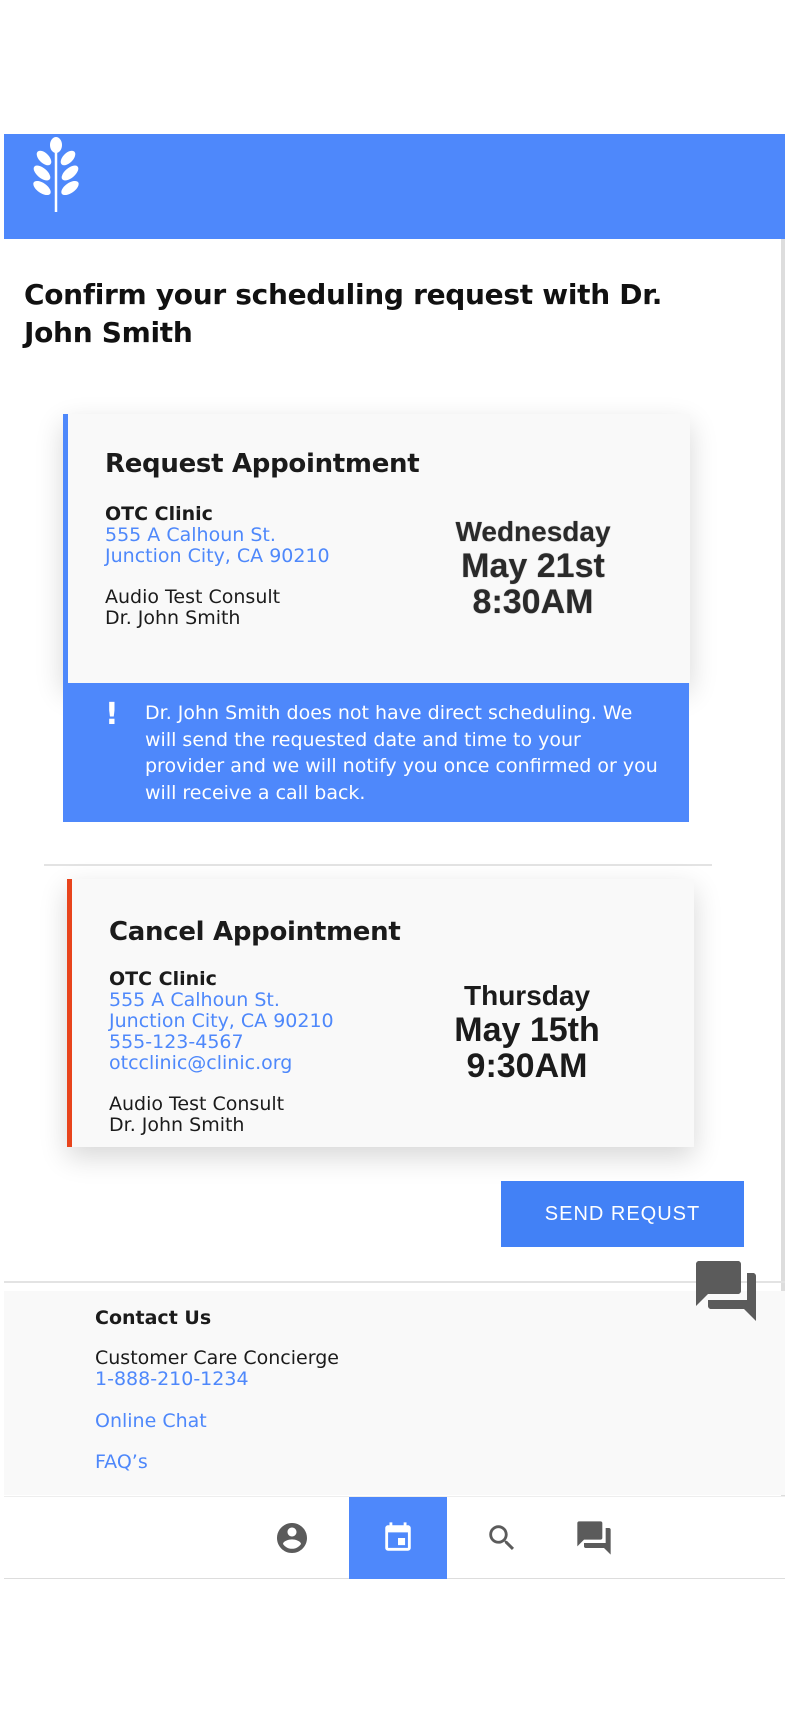 The width and height of the screenshot is (793, 1716). I want to click on bottom-navigation, so click(394, 1537).